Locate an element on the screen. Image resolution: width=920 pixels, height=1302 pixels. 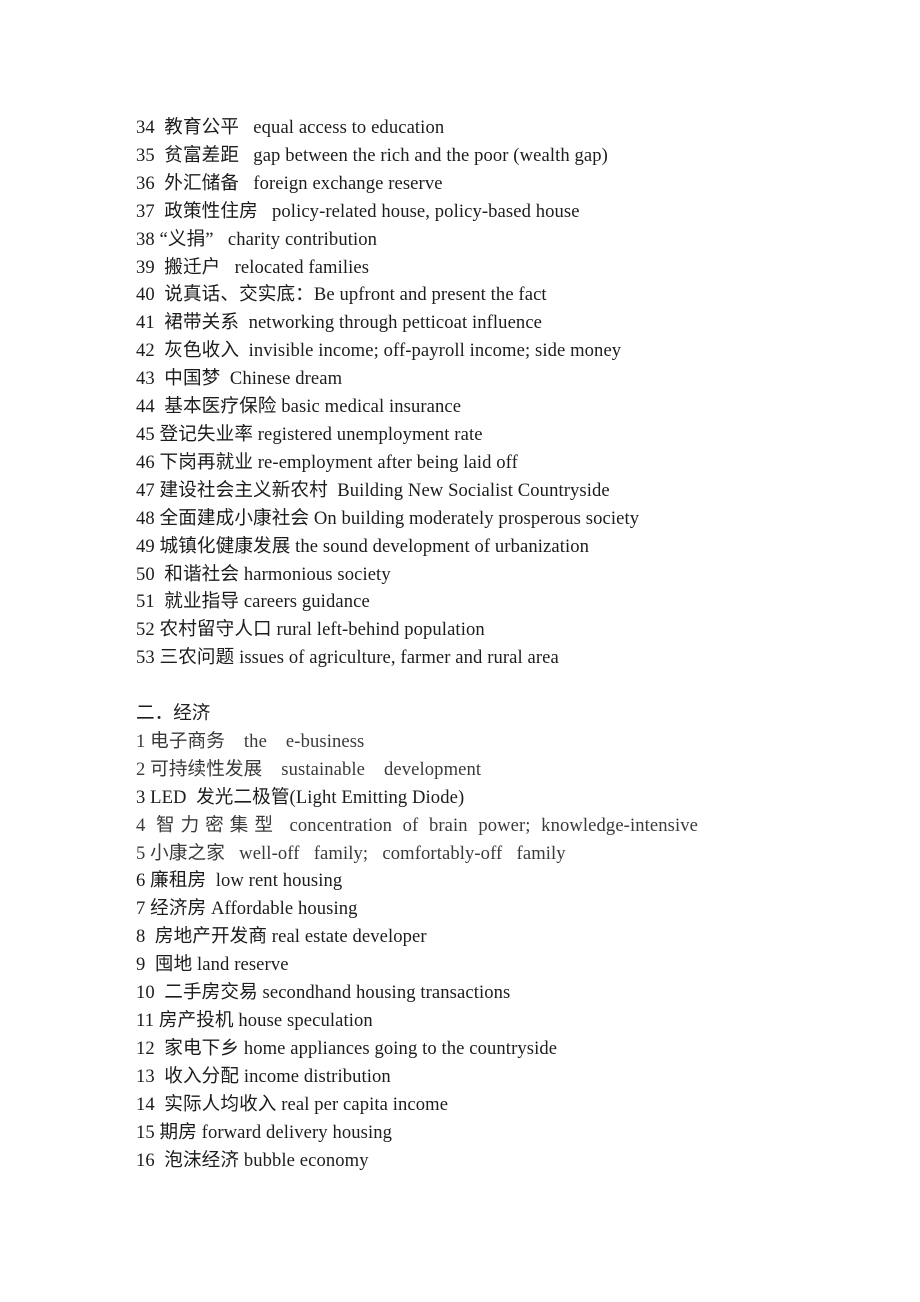
glossary-entry: 9 囤地 land reserve is located at coordinates (212, 965).